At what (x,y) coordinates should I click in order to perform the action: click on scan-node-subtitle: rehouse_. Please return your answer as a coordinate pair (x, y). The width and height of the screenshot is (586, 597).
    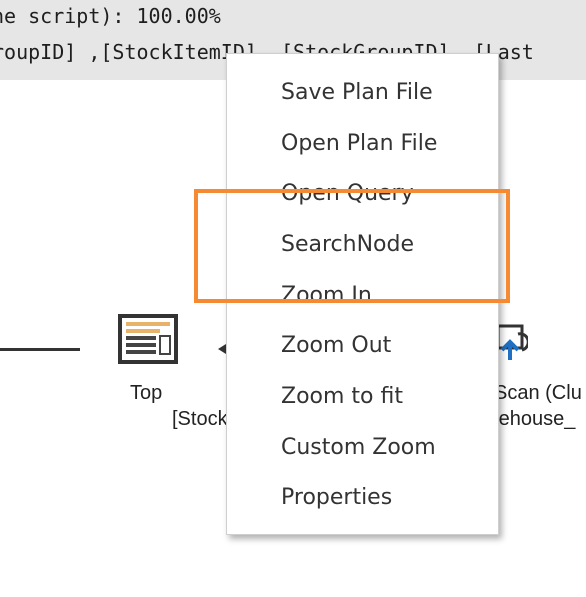
    Looking at the image, I should click on (534, 419).